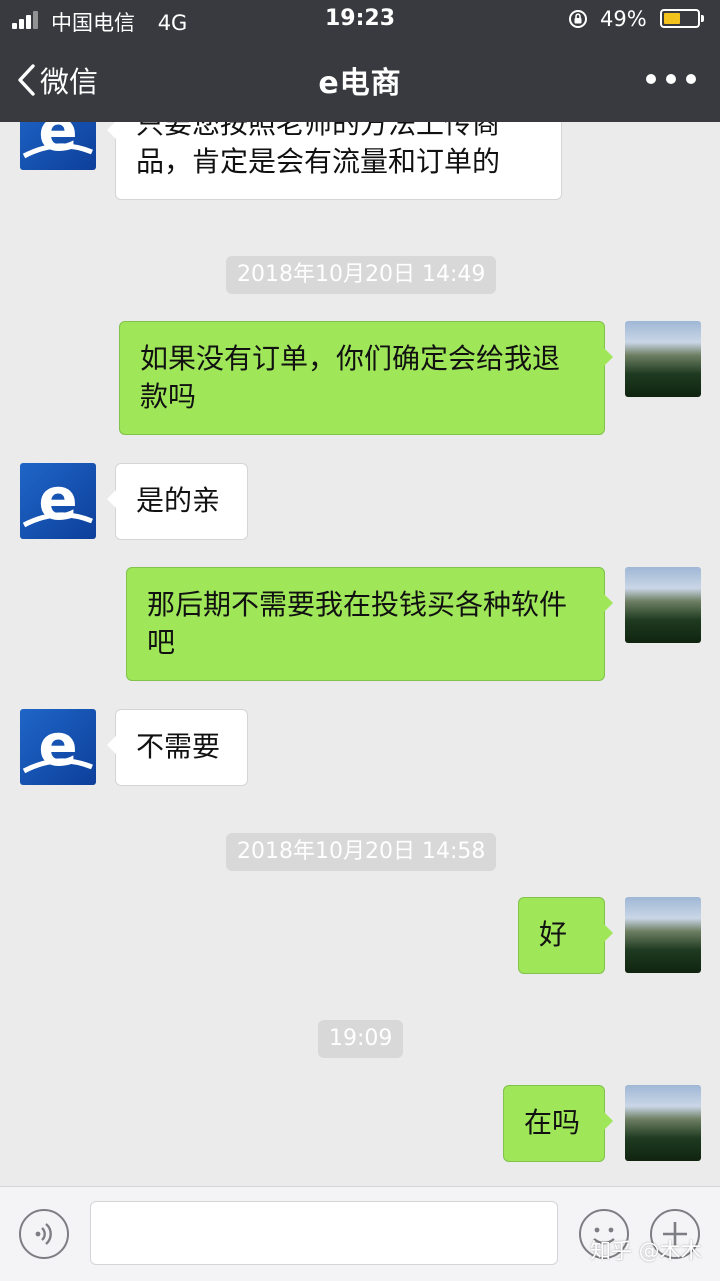  I want to click on chat-title: e电商, so click(360, 83).